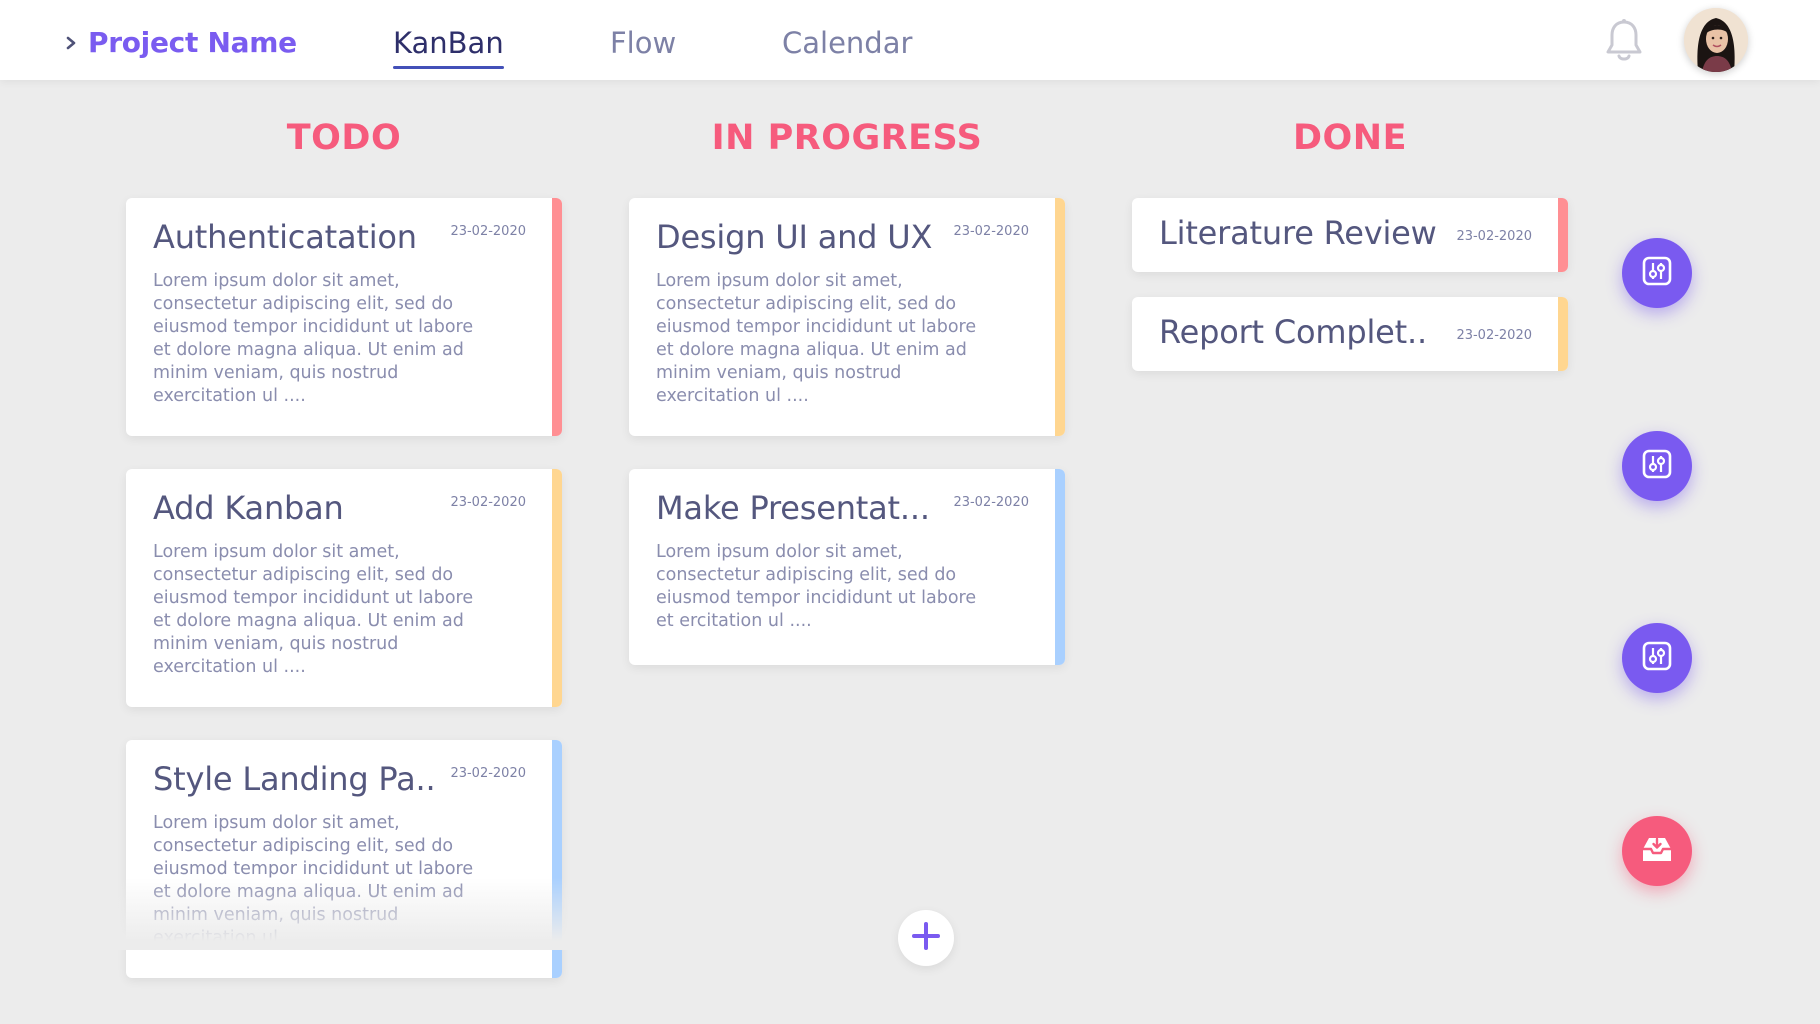  Describe the element at coordinates (285, 237) in the screenshot. I see `card-title: Authenticatation` at that location.